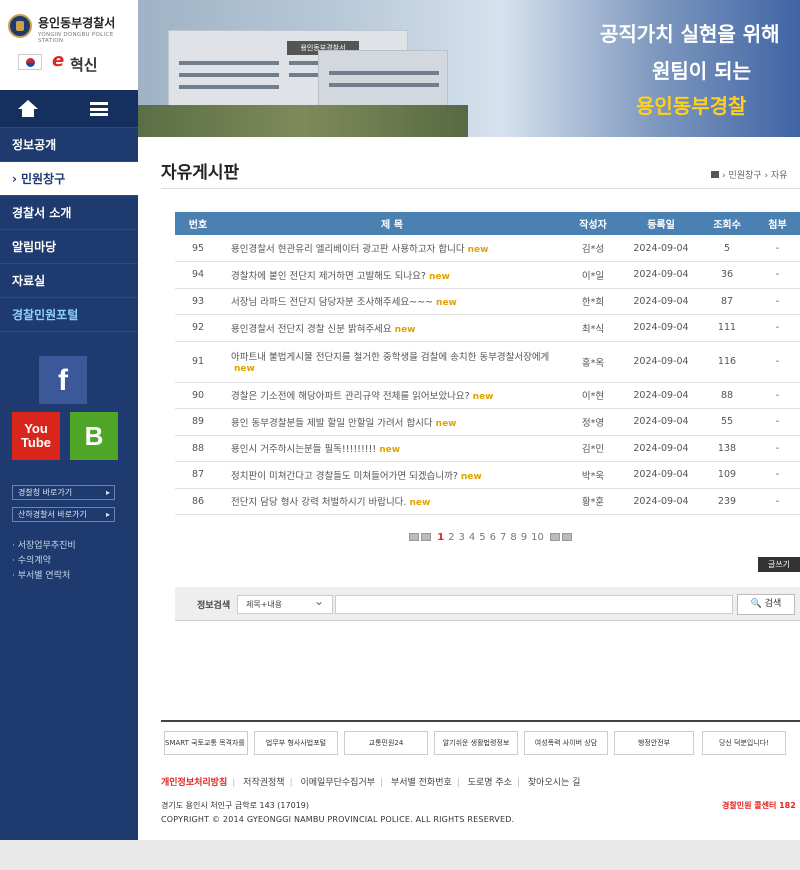 The height and width of the screenshot is (870, 800). What do you see at coordinates (414, 537) in the screenshot?
I see `first-page-icon` at bounding box center [414, 537].